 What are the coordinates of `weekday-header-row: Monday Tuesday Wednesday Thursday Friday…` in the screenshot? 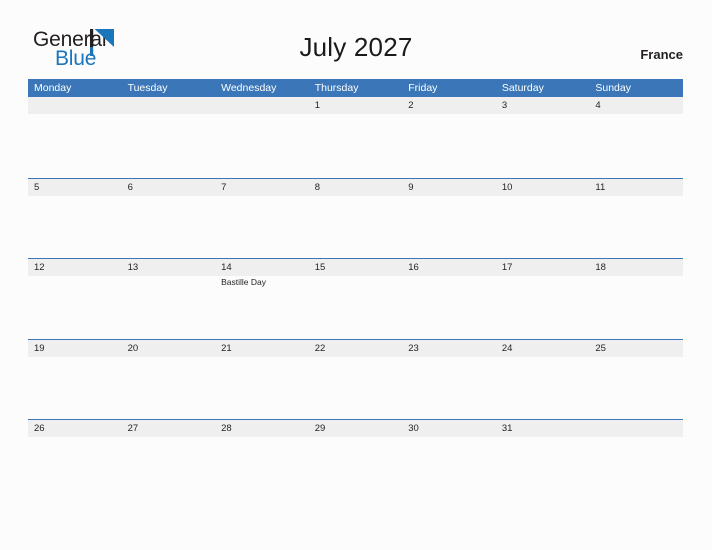 It's located at (355, 88).